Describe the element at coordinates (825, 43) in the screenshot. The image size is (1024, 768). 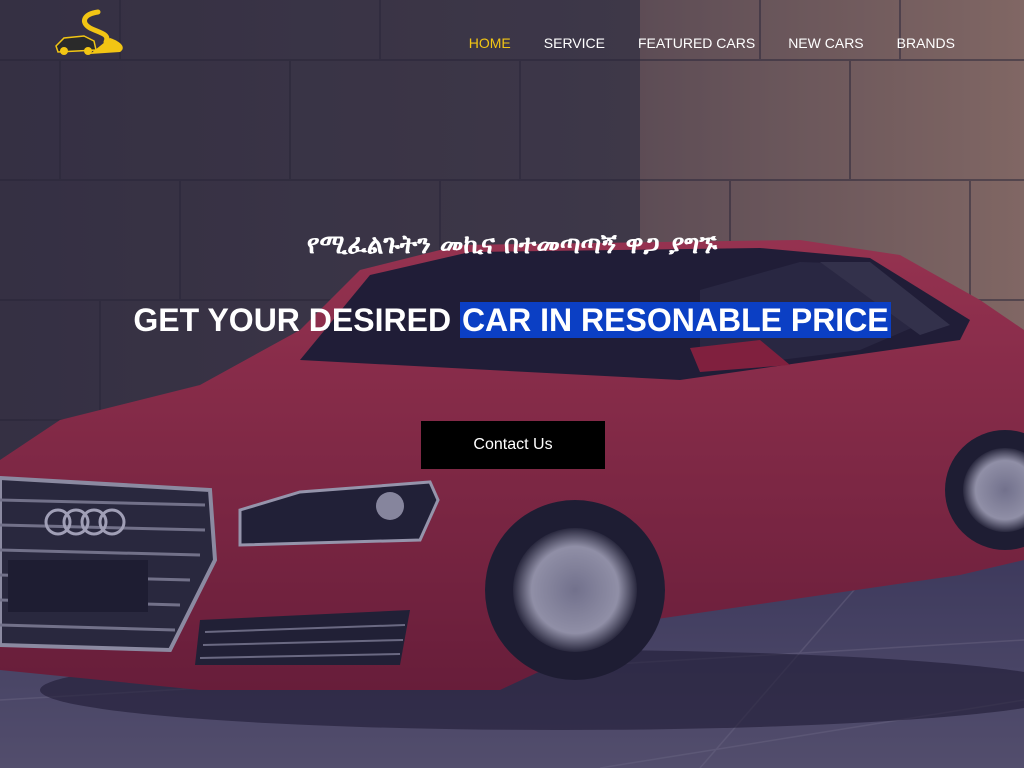
I see `nav-new-cars: NEW CARS` at that location.